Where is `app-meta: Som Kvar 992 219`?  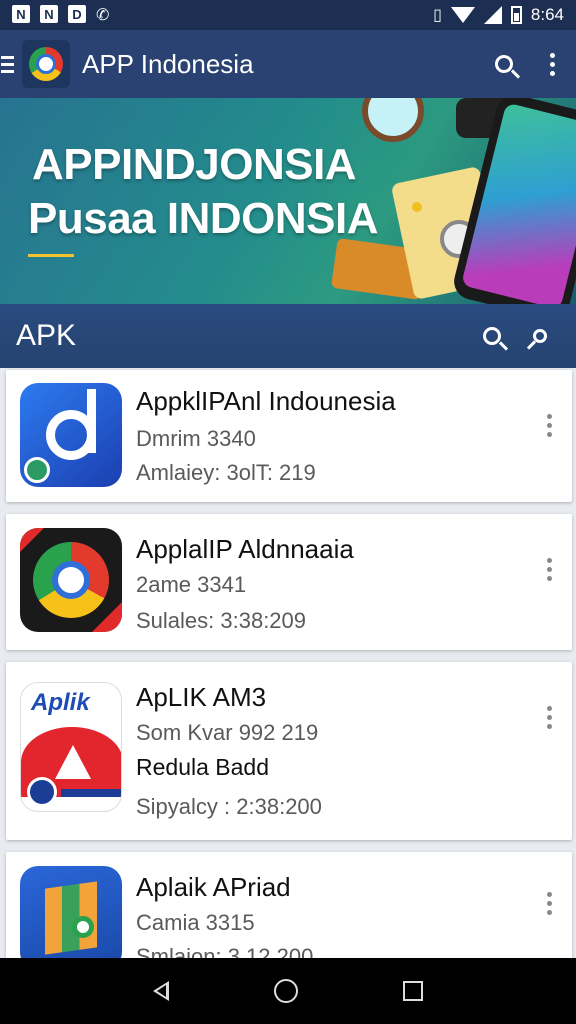 app-meta: Som Kvar 992 219 is located at coordinates (227, 732).